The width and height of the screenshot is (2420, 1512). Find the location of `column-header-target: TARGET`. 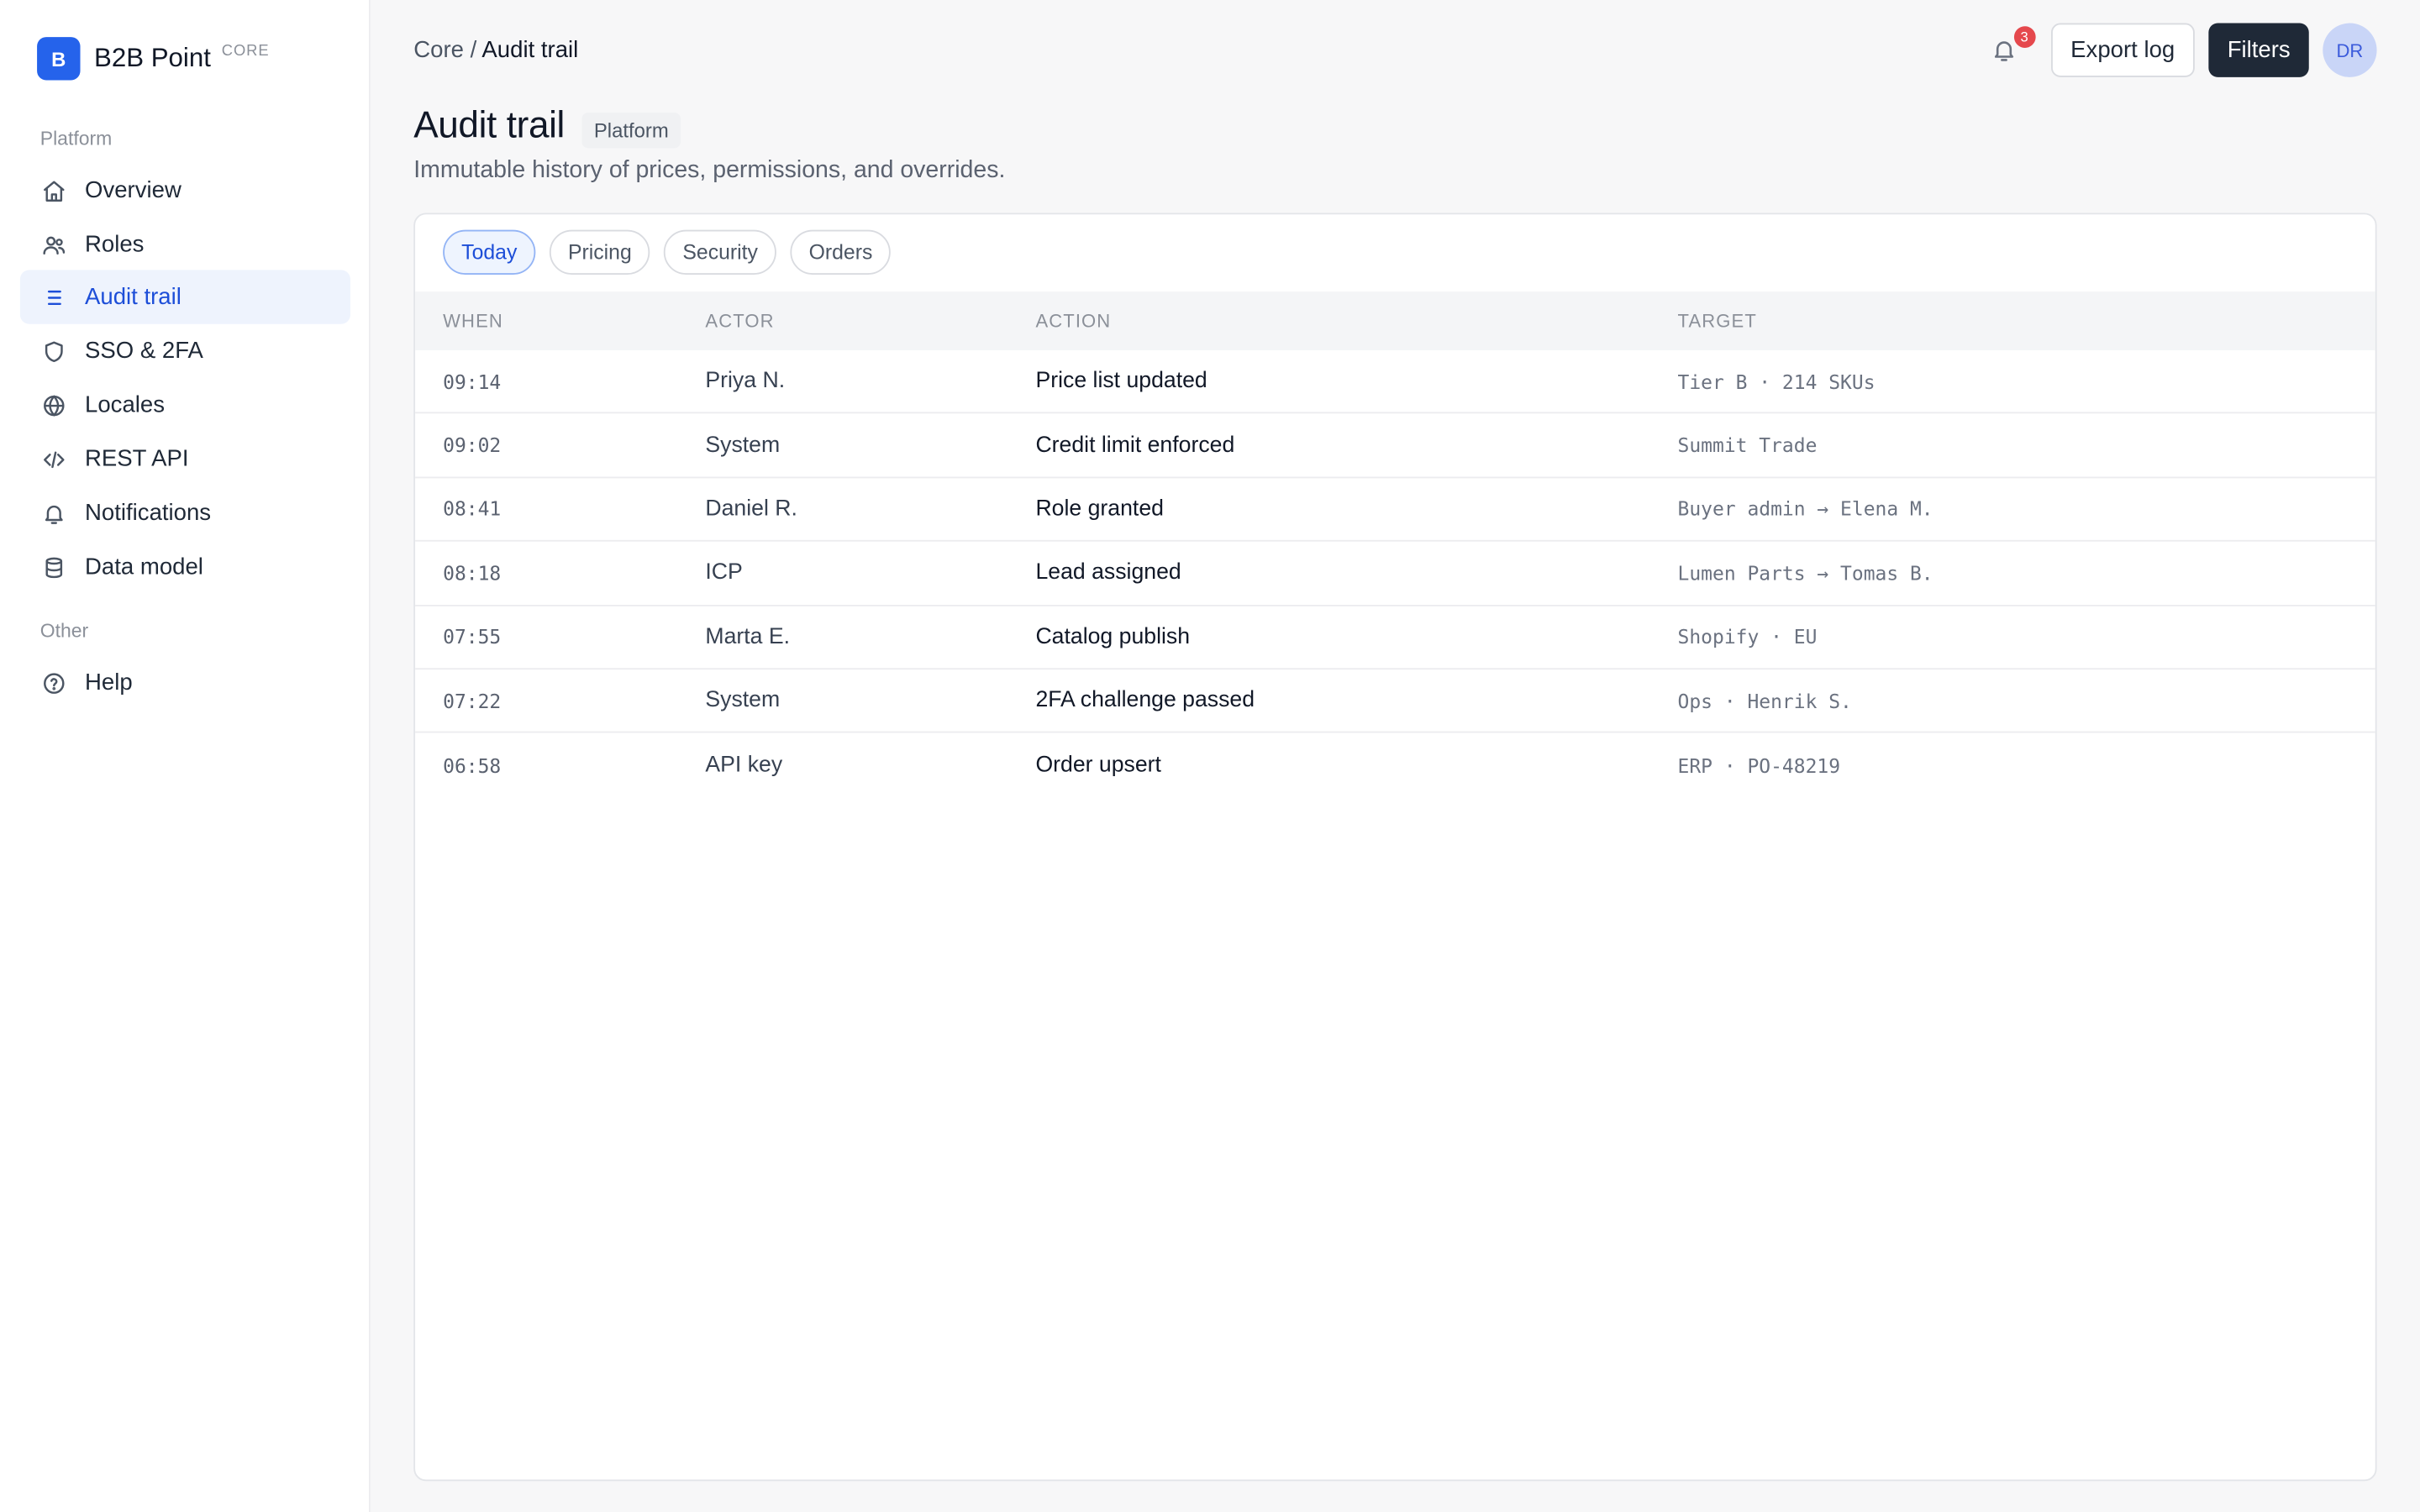

column-header-target: TARGET is located at coordinates (1717, 321).